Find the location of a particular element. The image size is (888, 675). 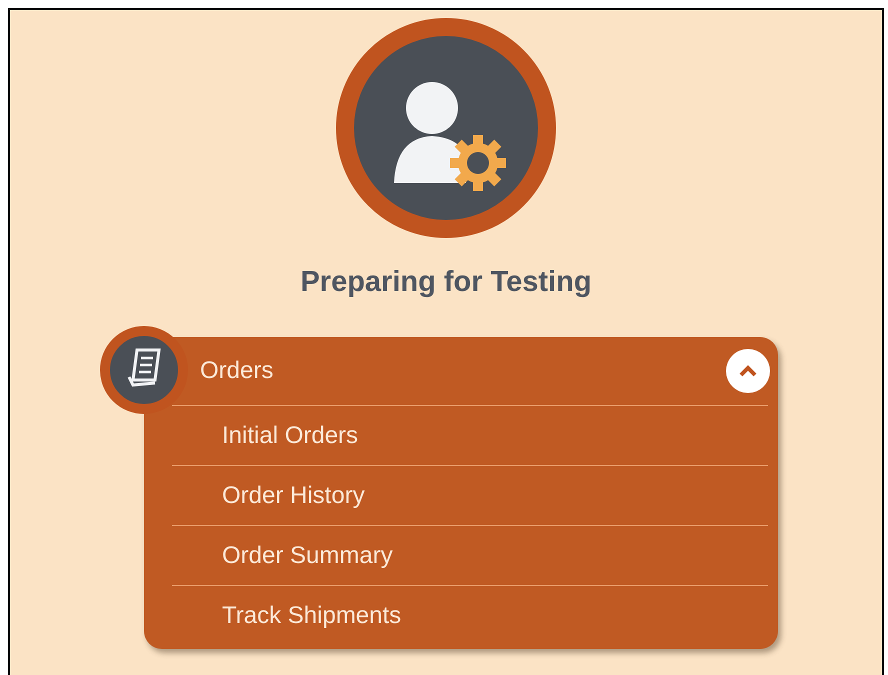

collapse-button is located at coordinates (748, 371).